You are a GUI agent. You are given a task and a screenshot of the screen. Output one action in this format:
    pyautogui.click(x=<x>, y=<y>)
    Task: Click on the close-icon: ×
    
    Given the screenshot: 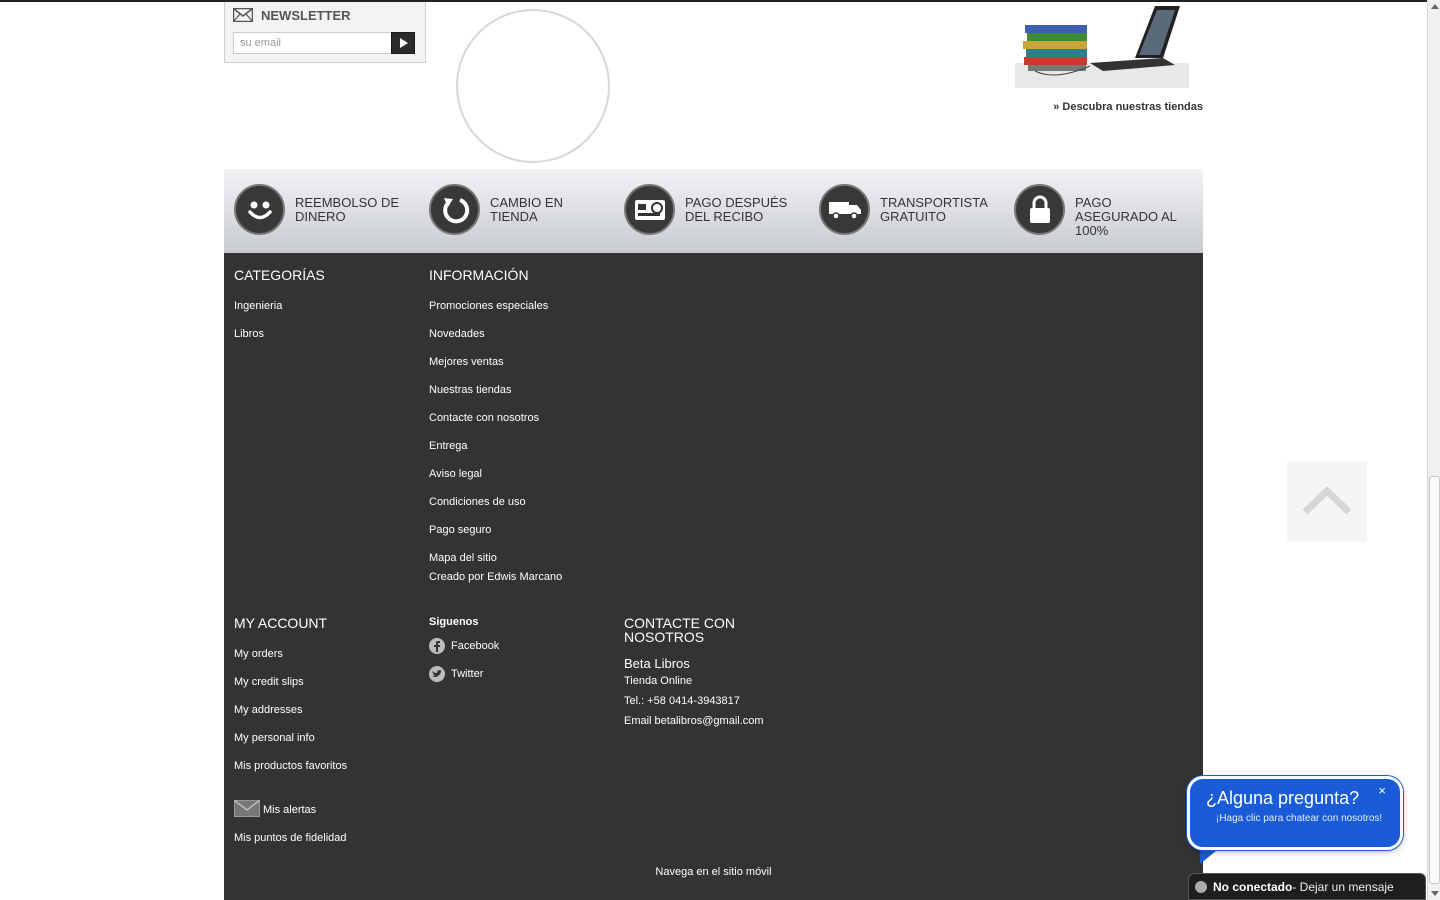 What is the action you would take?
    pyautogui.click(x=1382, y=790)
    